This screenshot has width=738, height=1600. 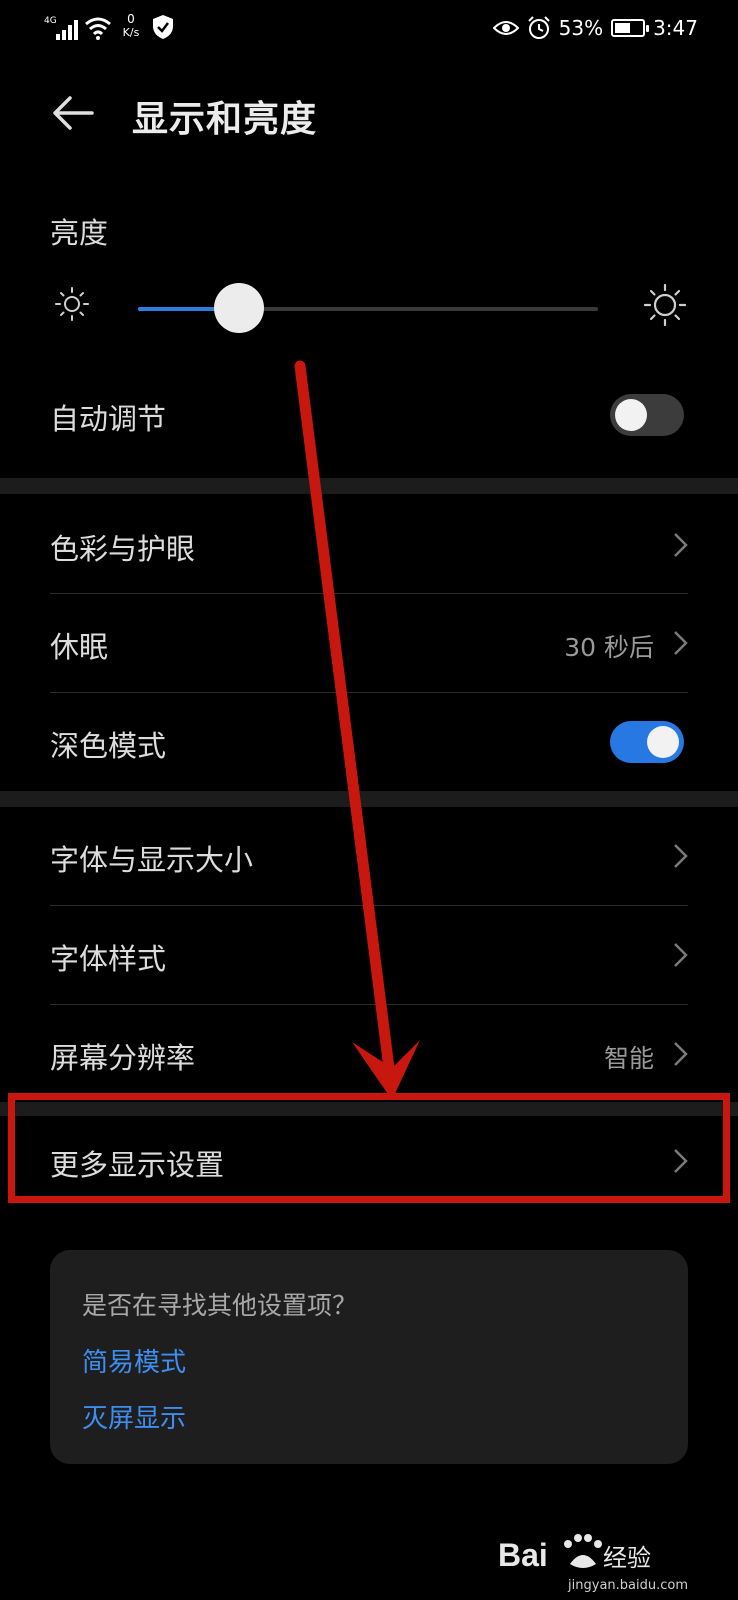 I want to click on clock: 3:47, so click(x=675, y=28).